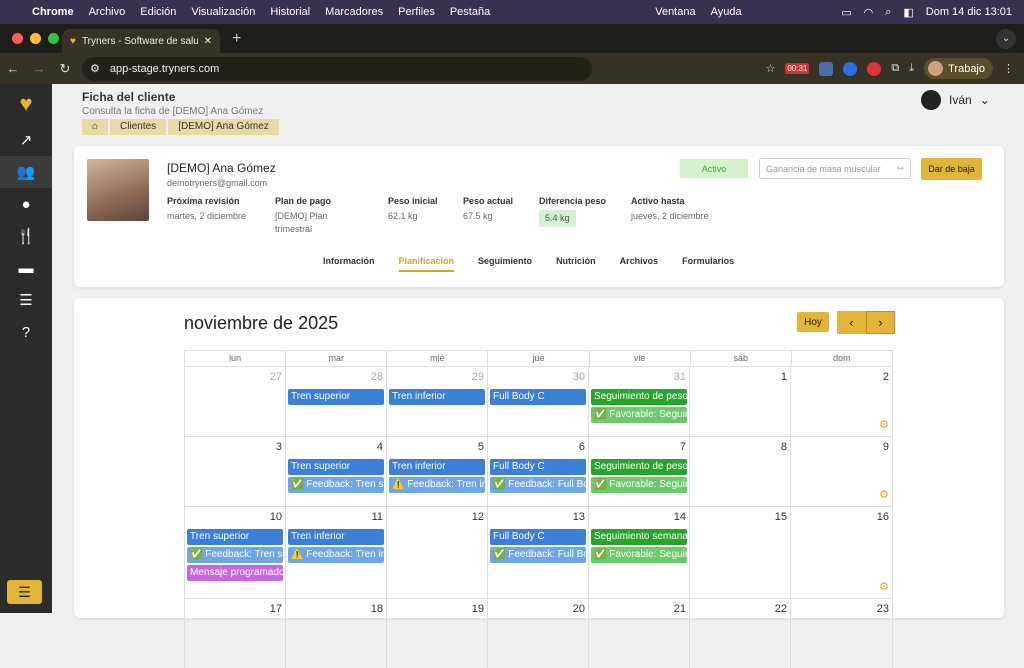  I want to click on menu-pestana: Pestaña, so click(470, 12).